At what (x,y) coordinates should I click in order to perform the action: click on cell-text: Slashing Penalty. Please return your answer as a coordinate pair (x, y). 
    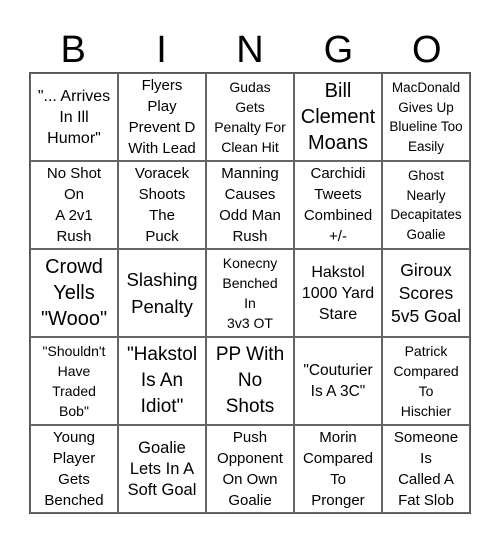
    Looking at the image, I should click on (162, 293).